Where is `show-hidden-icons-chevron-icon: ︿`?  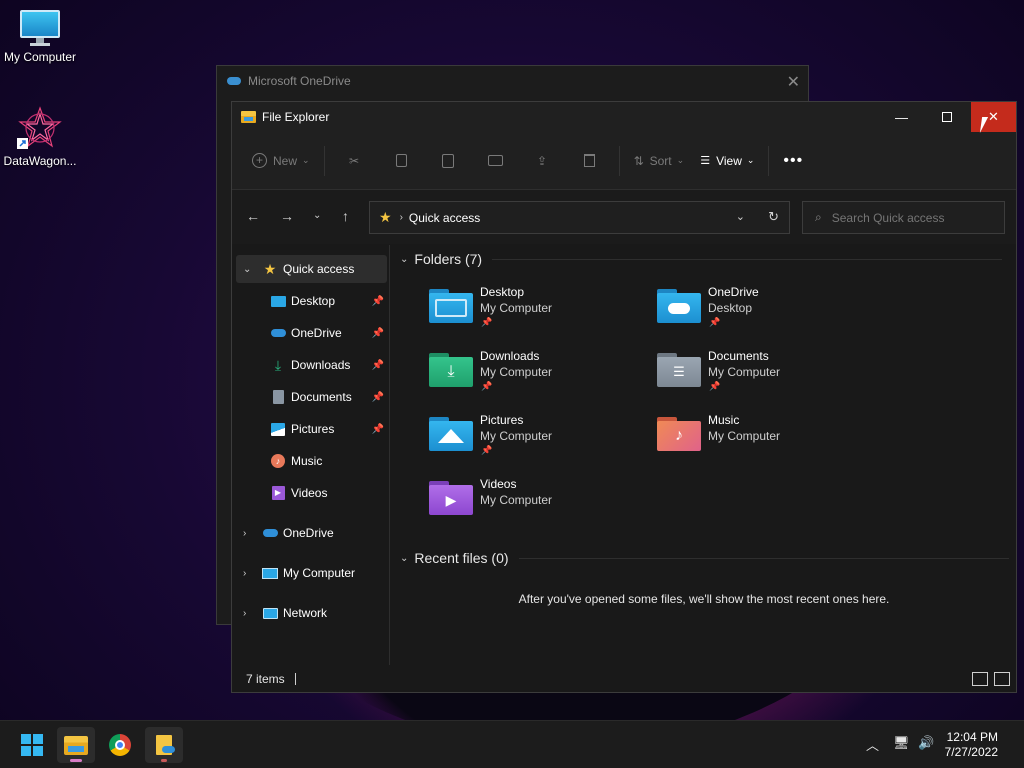 show-hidden-icons-chevron-icon: ︿ is located at coordinates (872, 744).